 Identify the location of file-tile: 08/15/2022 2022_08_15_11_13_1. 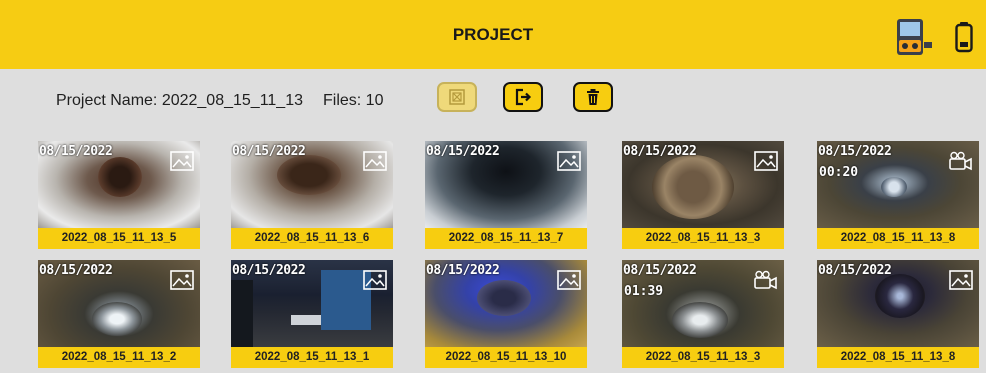
(312, 314).